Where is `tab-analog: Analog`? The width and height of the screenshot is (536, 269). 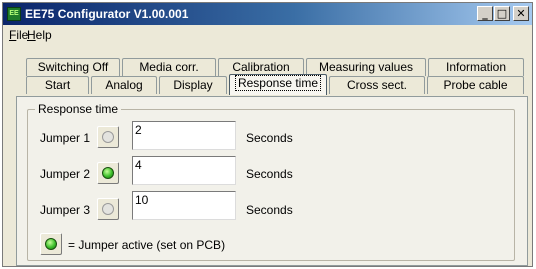 tab-analog: Analog is located at coordinates (124, 85).